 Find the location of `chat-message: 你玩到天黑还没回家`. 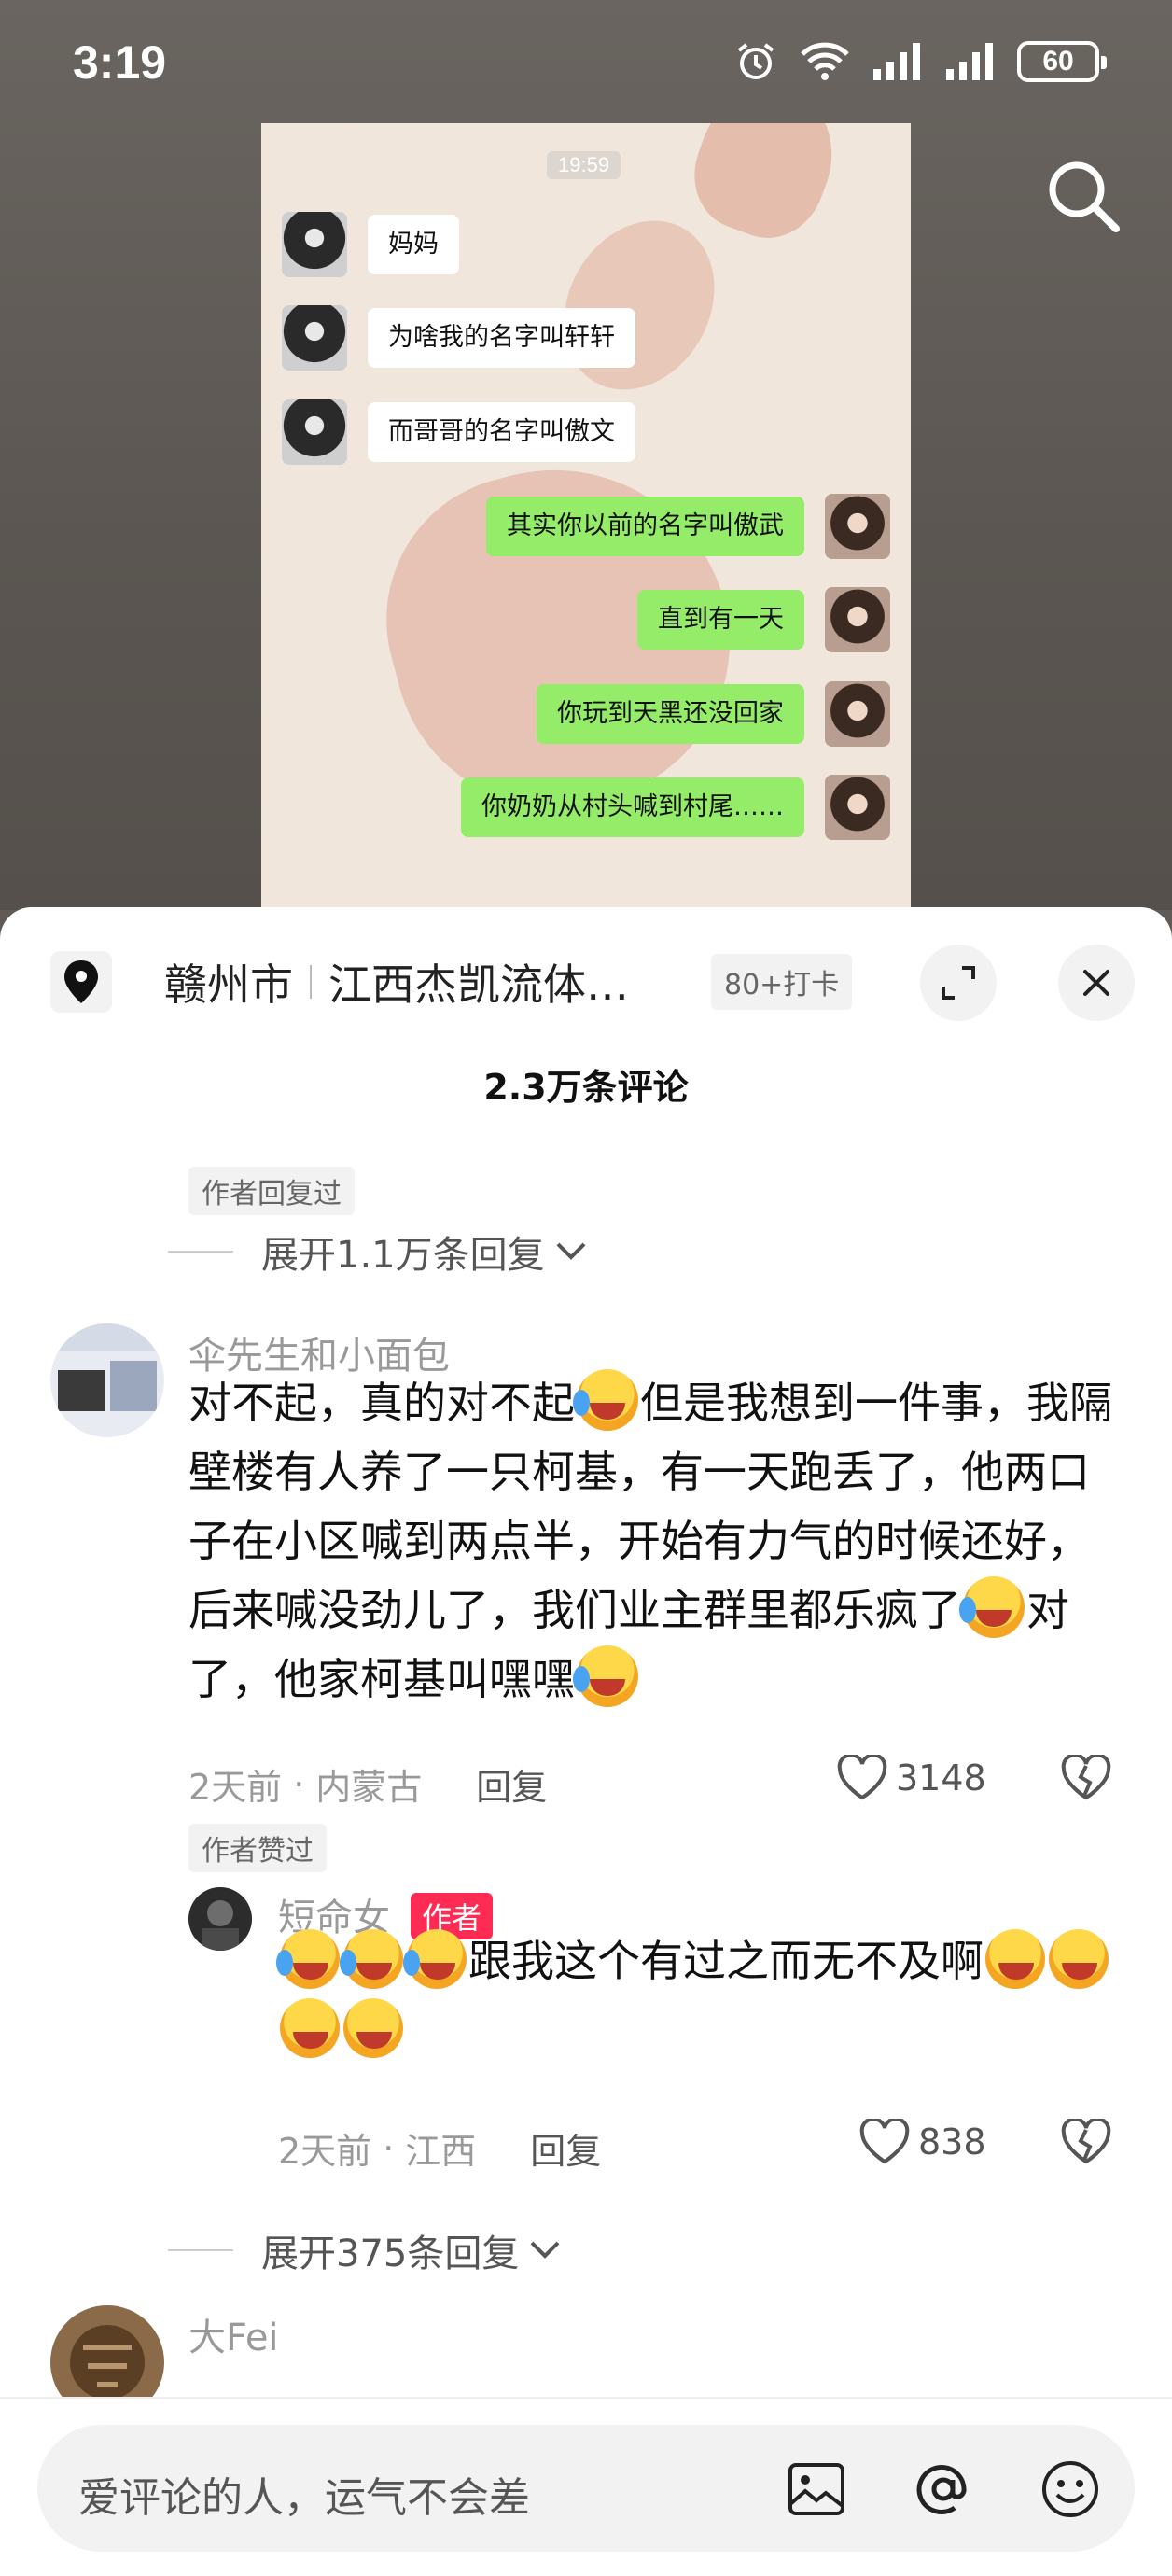

chat-message: 你玩到天黑还没回家 is located at coordinates (713, 714).